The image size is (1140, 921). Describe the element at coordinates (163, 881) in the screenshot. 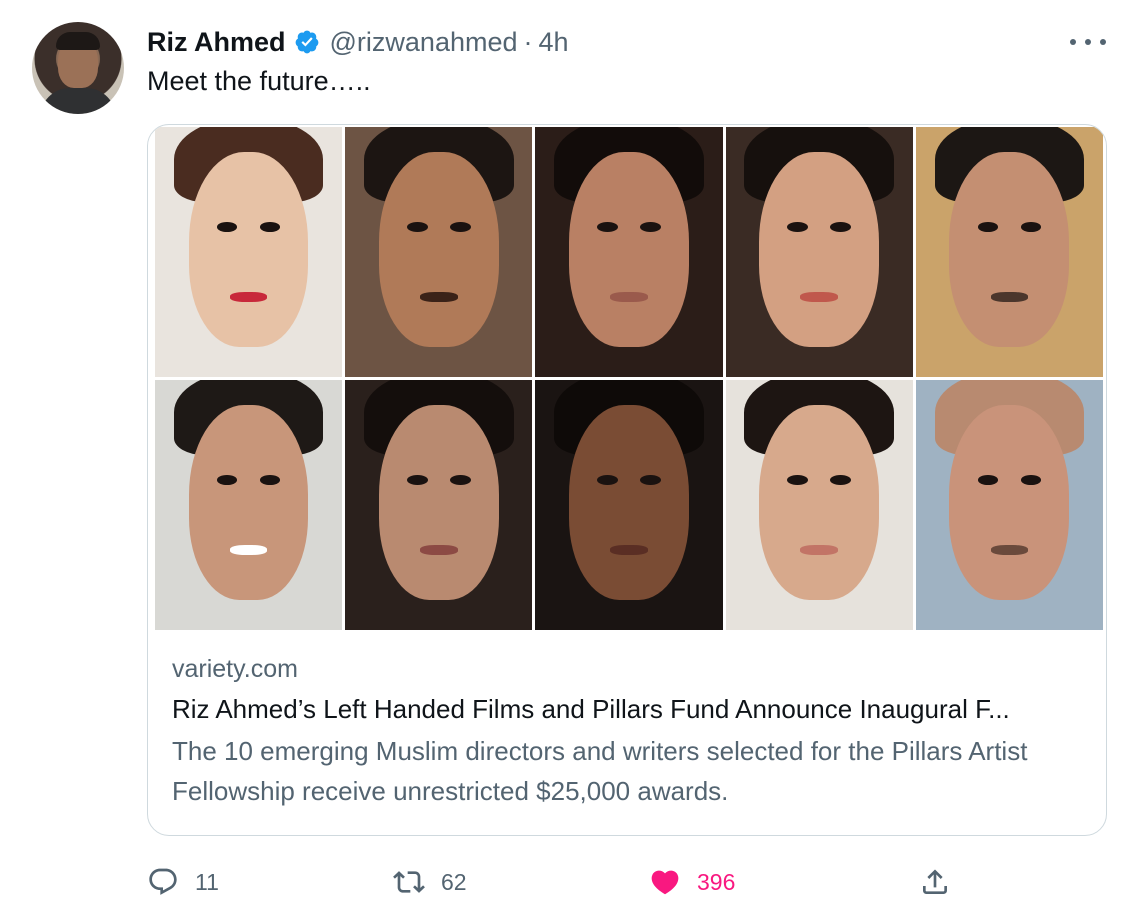

I see `speech-bubble-icon` at that location.